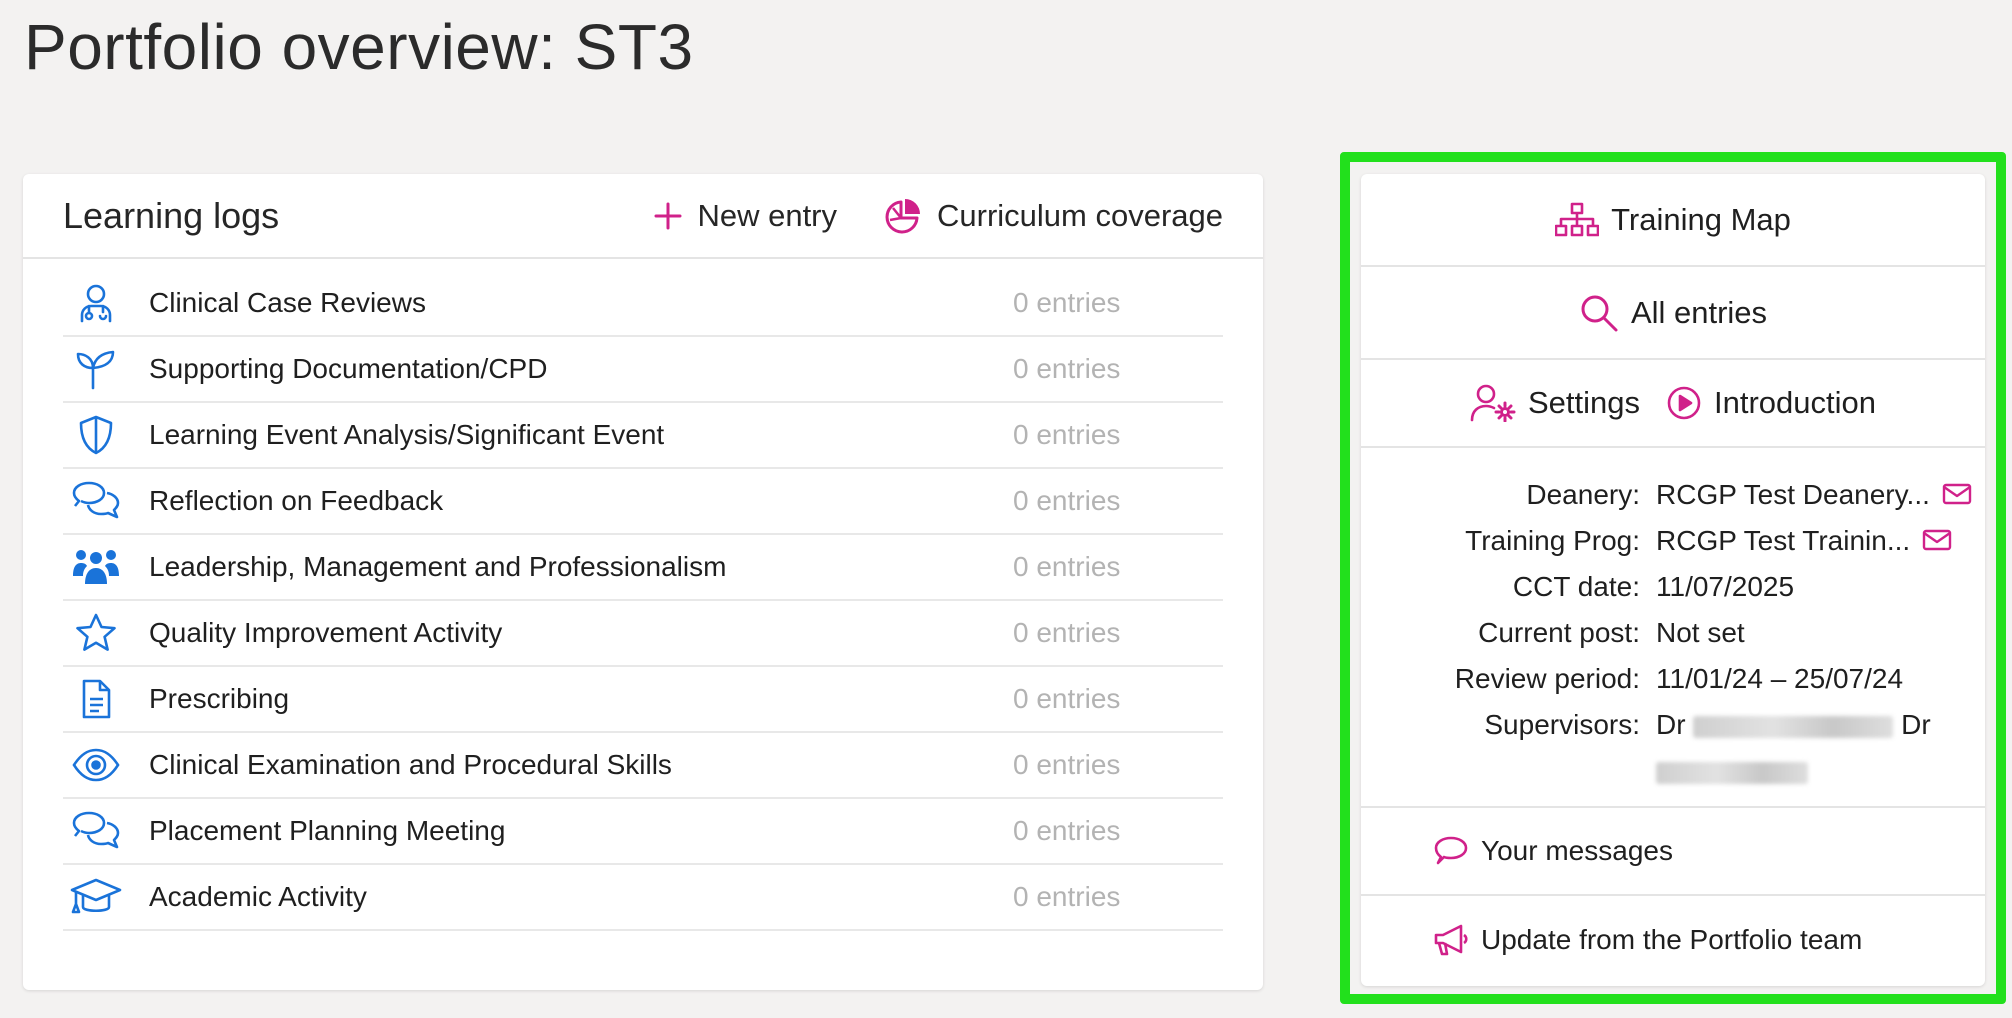 The height and width of the screenshot is (1018, 2012). Describe the element at coordinates (1583, 402) in the screenshot. I see `settings-label: Settings` at that location.